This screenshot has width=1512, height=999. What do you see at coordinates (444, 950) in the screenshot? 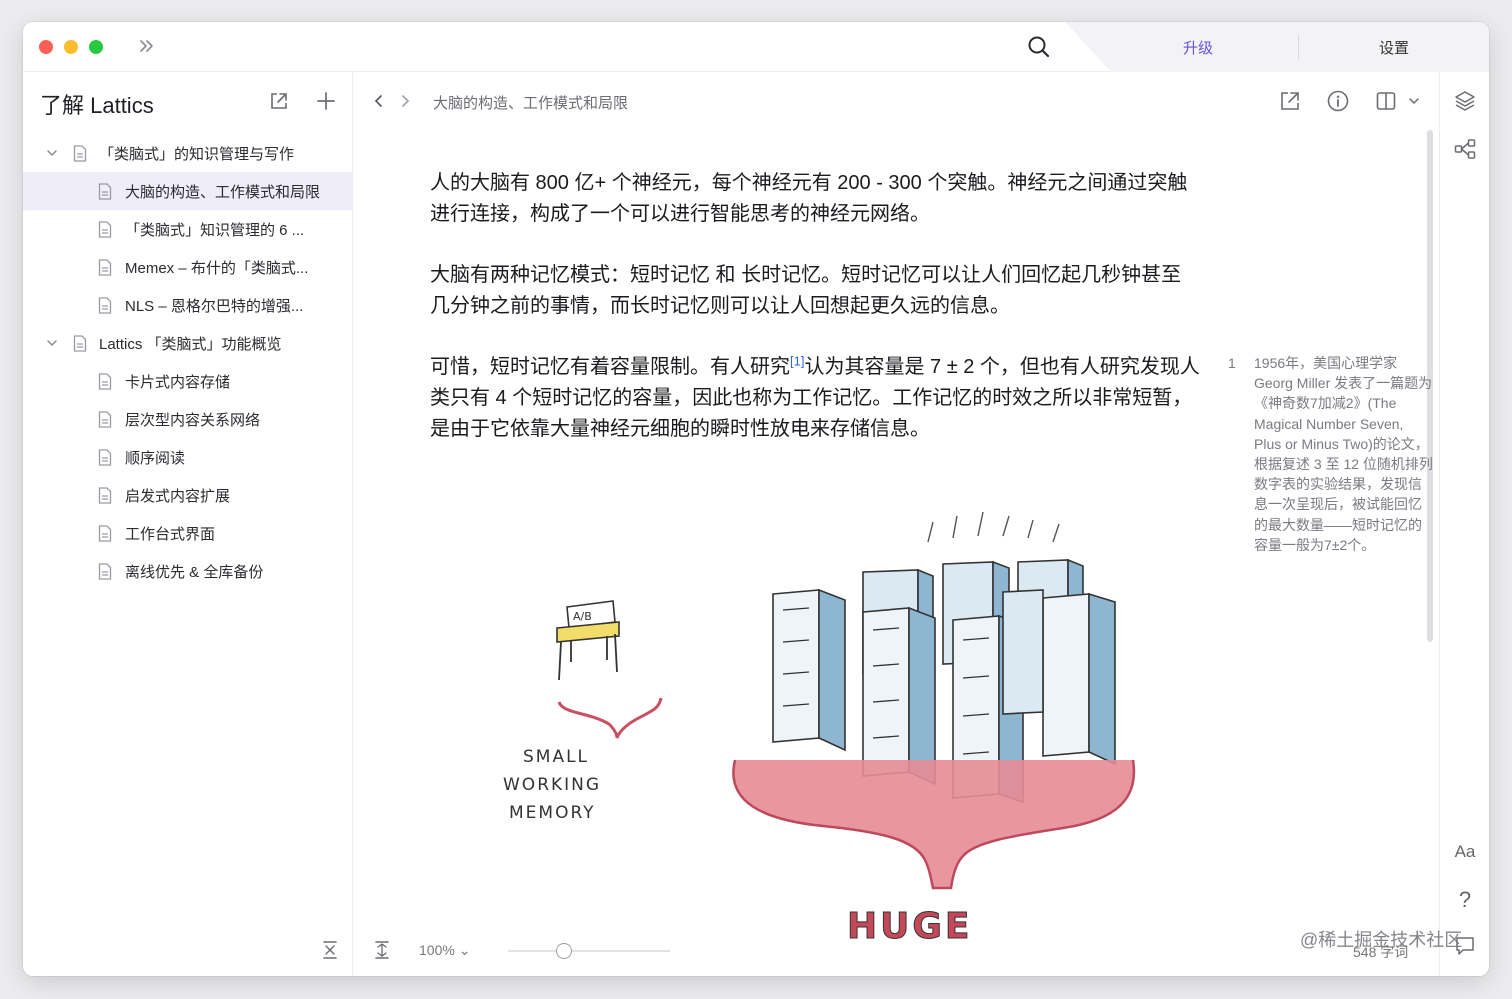
I see `zoom-select: 100% ⌄` at bounding box center [444, 950].